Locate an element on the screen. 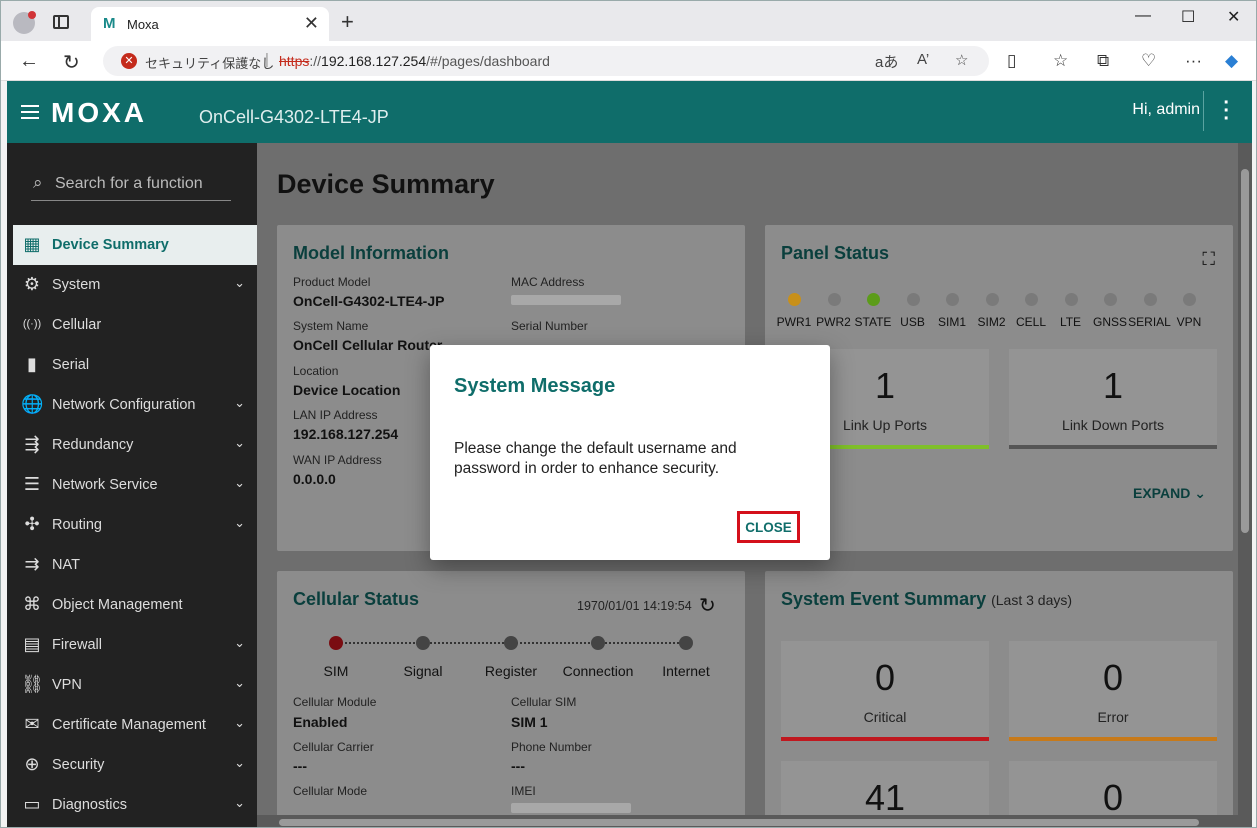 The width and height of the screenshot is (1257, 828). favorite-star-icon: ☆ is located at coordinates (961, 60).